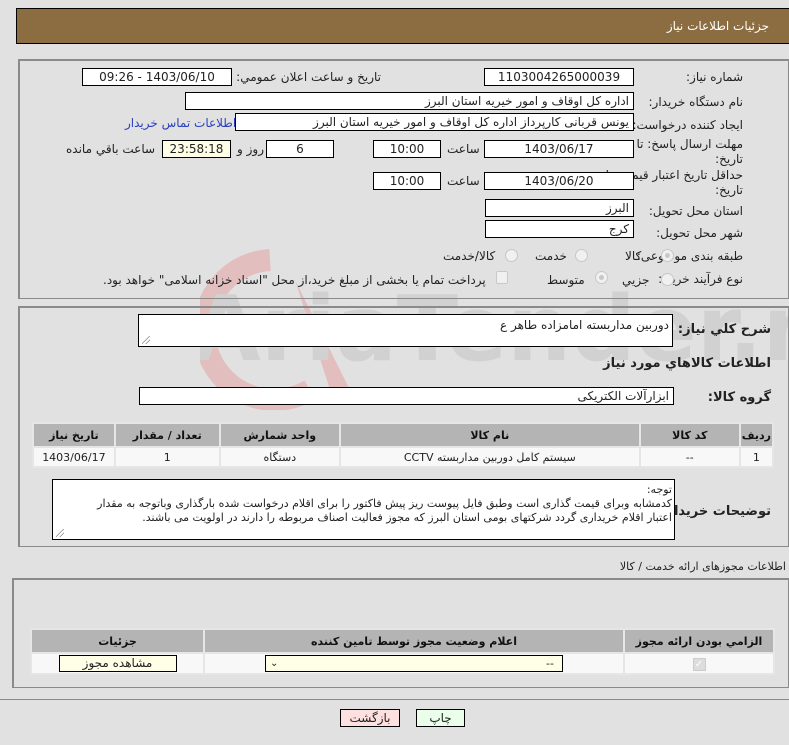 This screenshot has height=745, width=789. I want to click on category-radio-goods, so click(667, 255).